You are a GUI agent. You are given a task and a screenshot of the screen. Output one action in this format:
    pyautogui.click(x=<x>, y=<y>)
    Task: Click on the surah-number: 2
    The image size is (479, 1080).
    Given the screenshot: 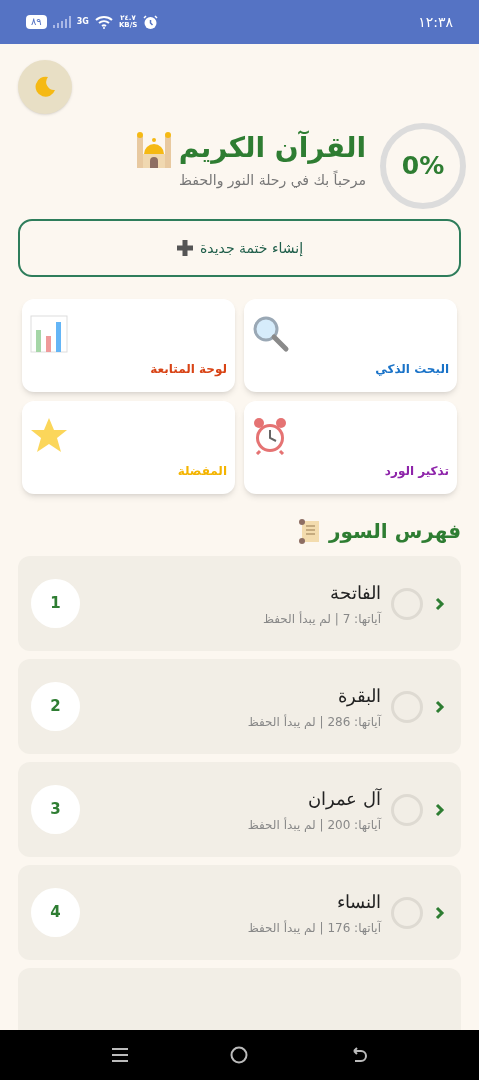 What is the action you would take?
    pyautogui.click(x=55, y=706)
    